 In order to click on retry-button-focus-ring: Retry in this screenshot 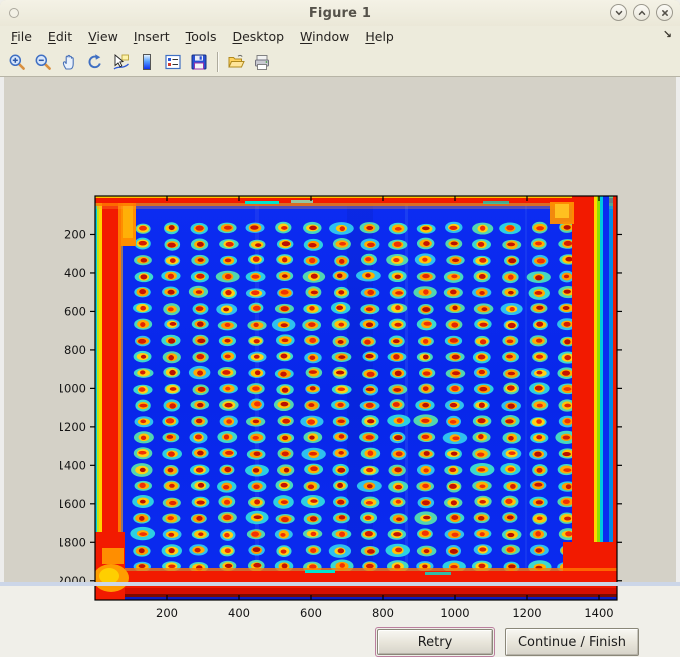, I will do `click(435, 642)`.